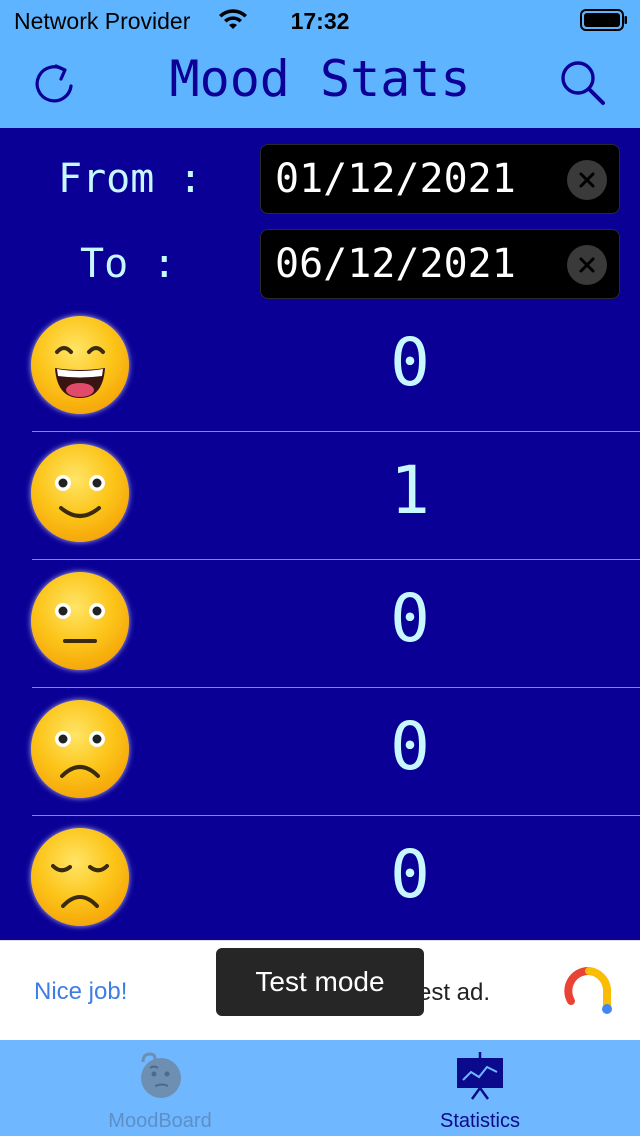 Image resolution: width=640 pixels, height=1136 pixels. I want to click on nav-bar: Mood Stats, so click(320, 84).